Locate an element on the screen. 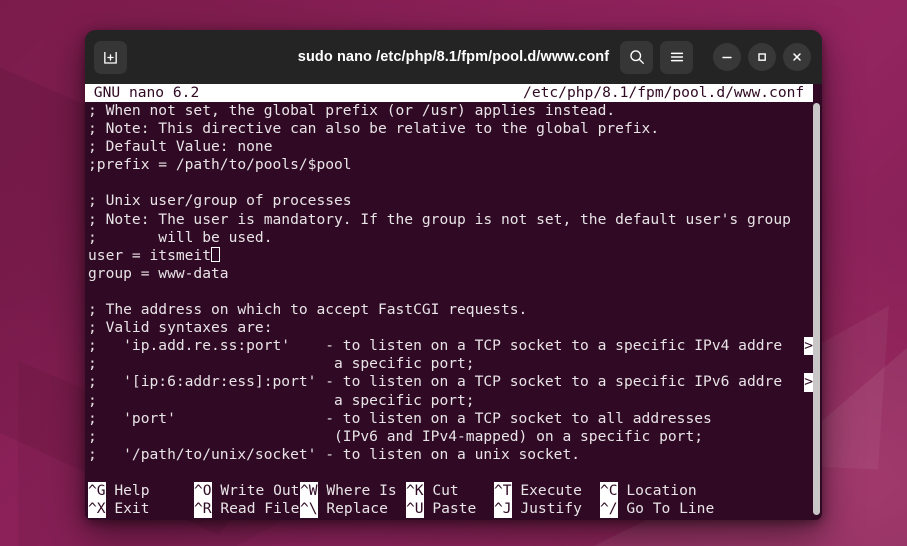 This screenshot has width=907, height=546. nano-shortcut-label: Justify is located at coordinates (546, 508).